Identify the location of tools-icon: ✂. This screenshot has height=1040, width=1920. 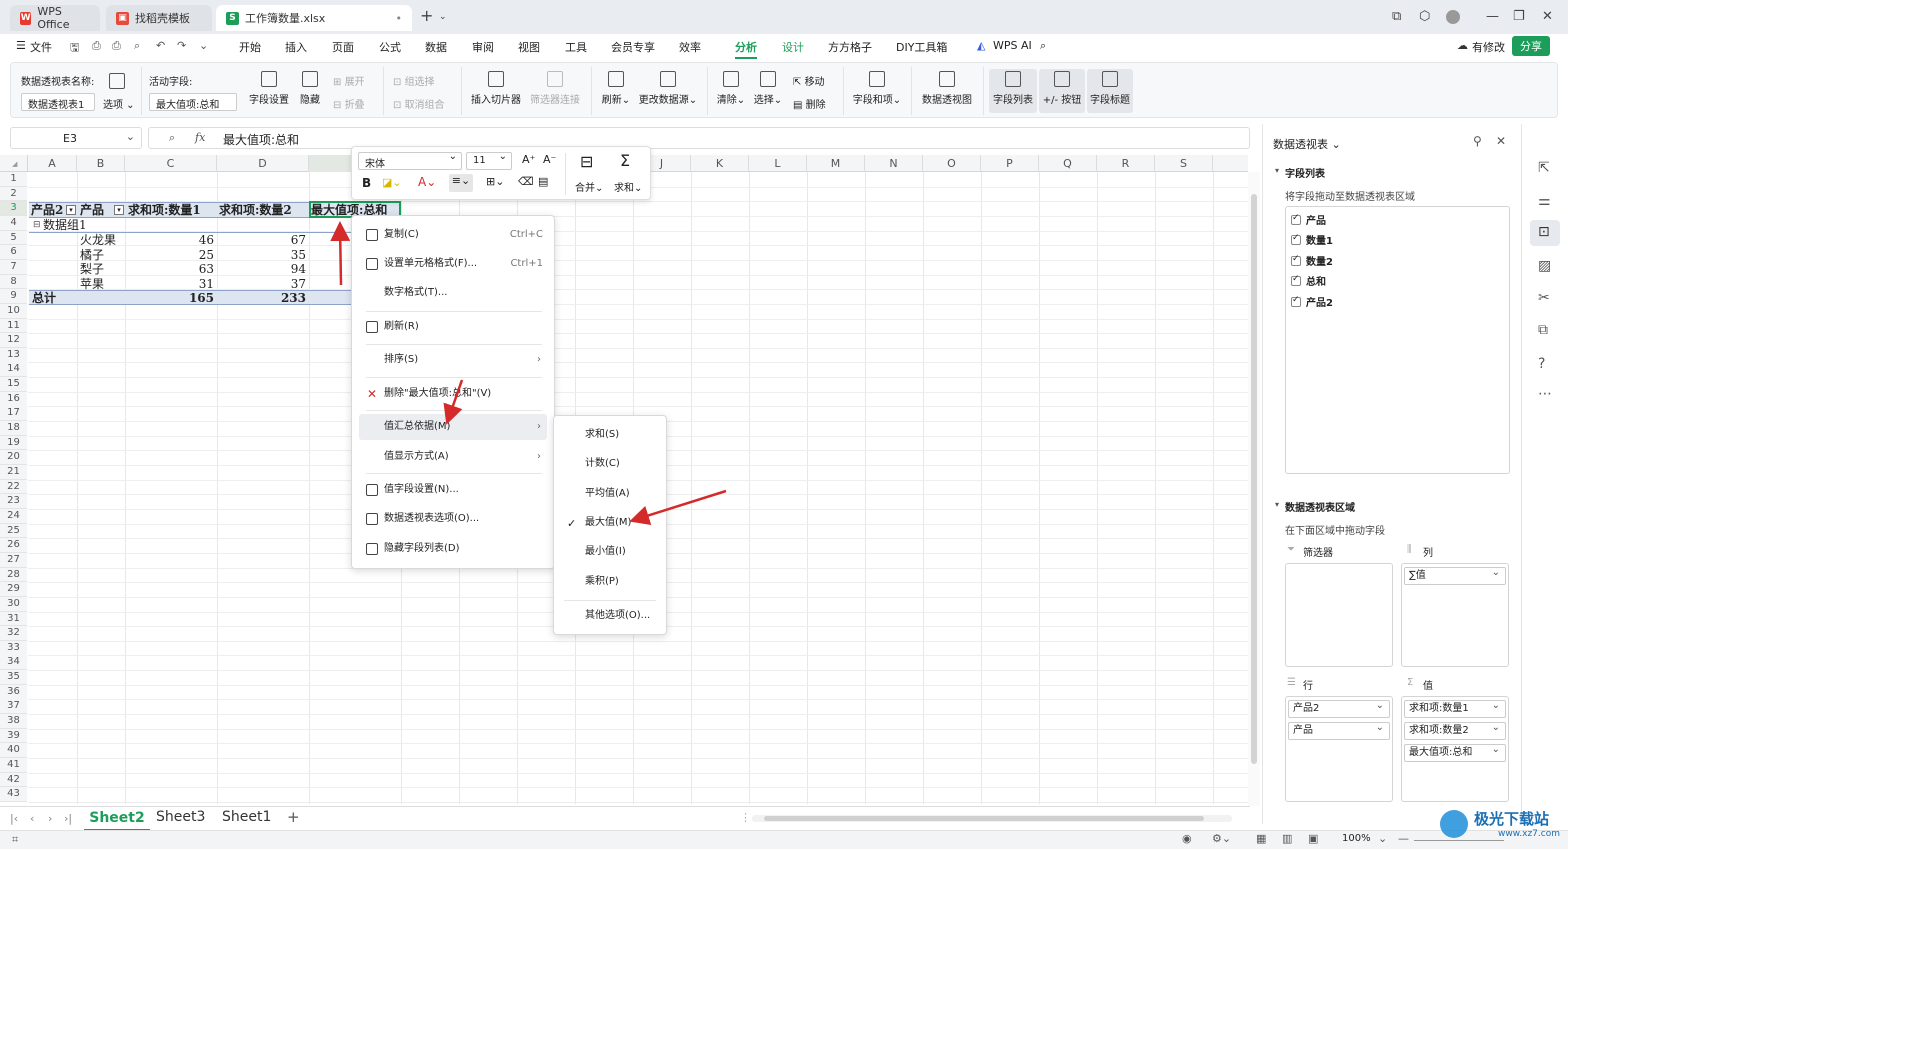
(1544, 298).